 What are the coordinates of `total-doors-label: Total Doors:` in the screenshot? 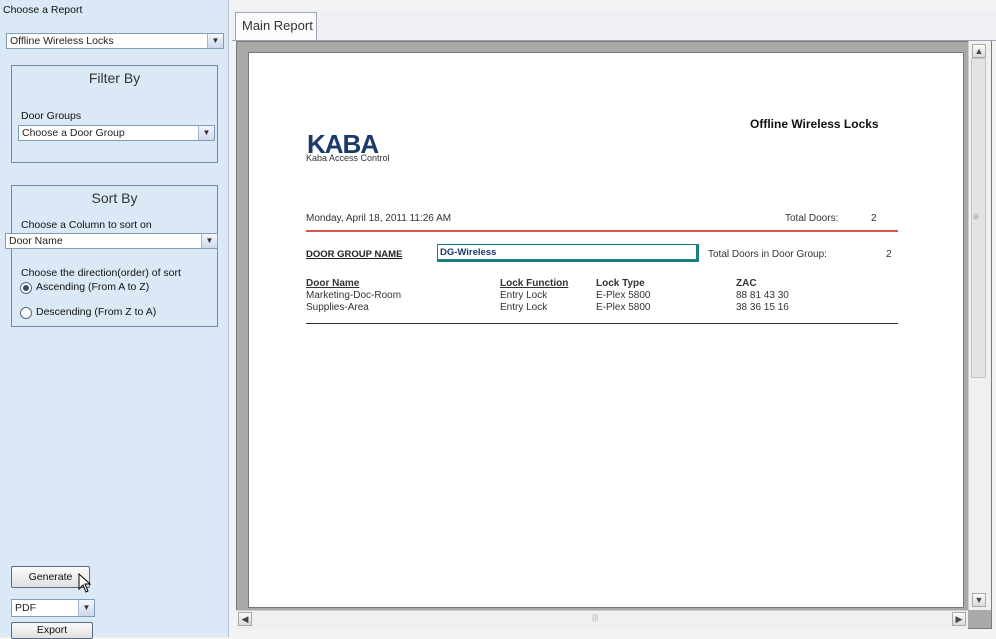 It's located at (812, 218).